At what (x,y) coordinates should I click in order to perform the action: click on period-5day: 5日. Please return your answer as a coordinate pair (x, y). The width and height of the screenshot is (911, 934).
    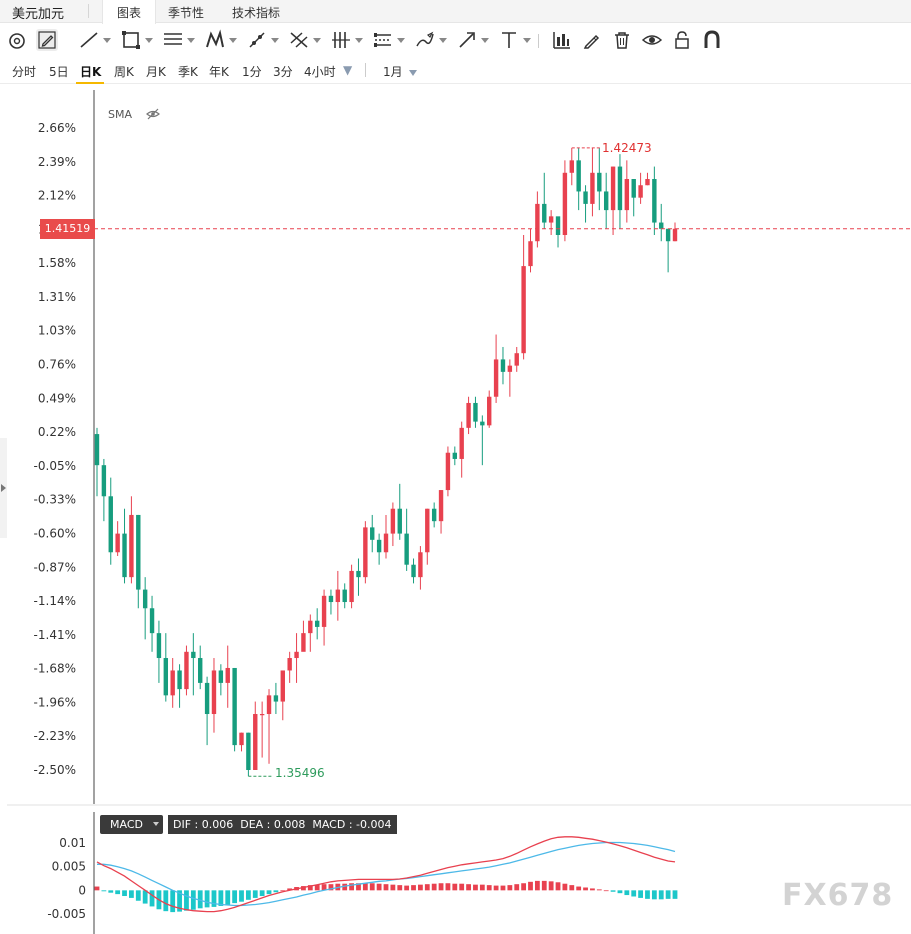
    Looking at the image, I should click on (59, 71).